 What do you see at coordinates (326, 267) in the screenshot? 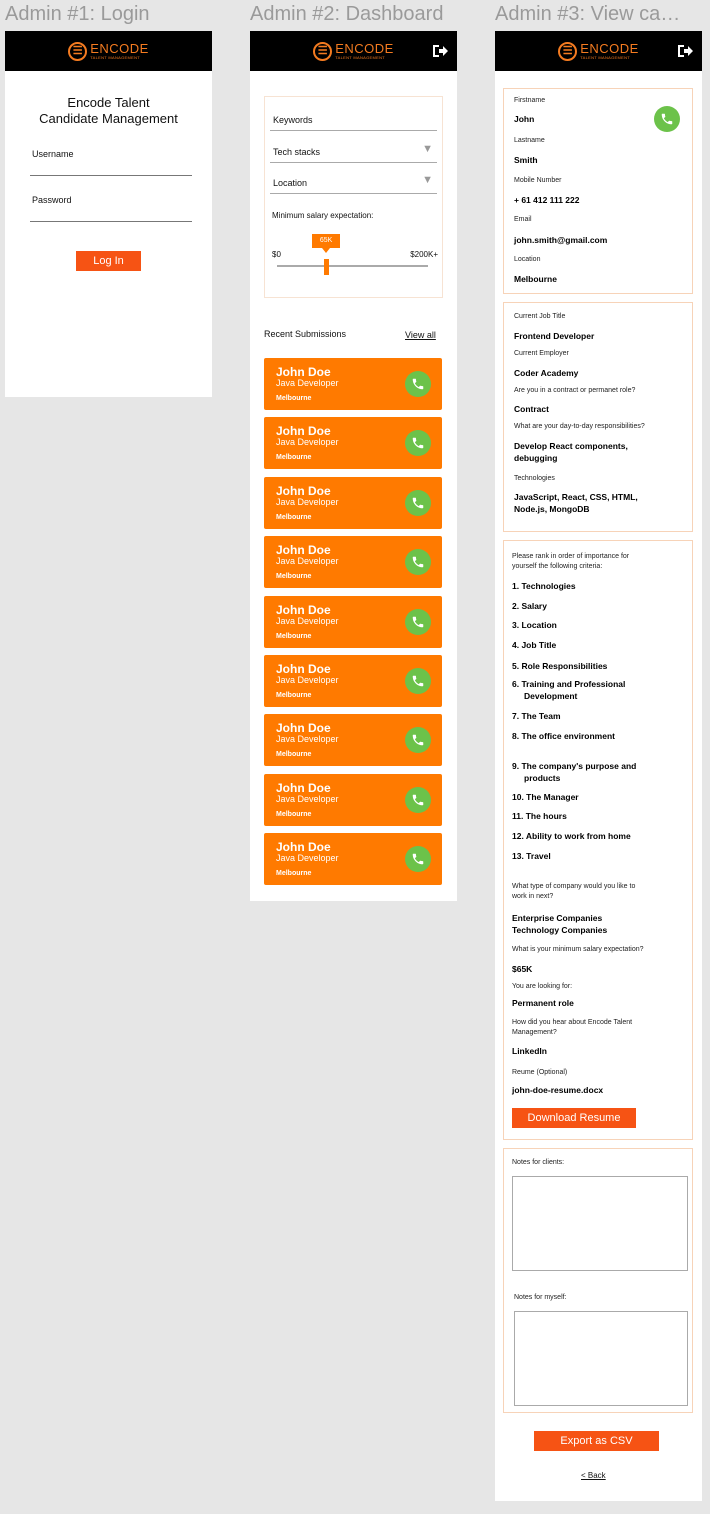
I see `salary-slider-thumb` at bounding box center [326, 267].